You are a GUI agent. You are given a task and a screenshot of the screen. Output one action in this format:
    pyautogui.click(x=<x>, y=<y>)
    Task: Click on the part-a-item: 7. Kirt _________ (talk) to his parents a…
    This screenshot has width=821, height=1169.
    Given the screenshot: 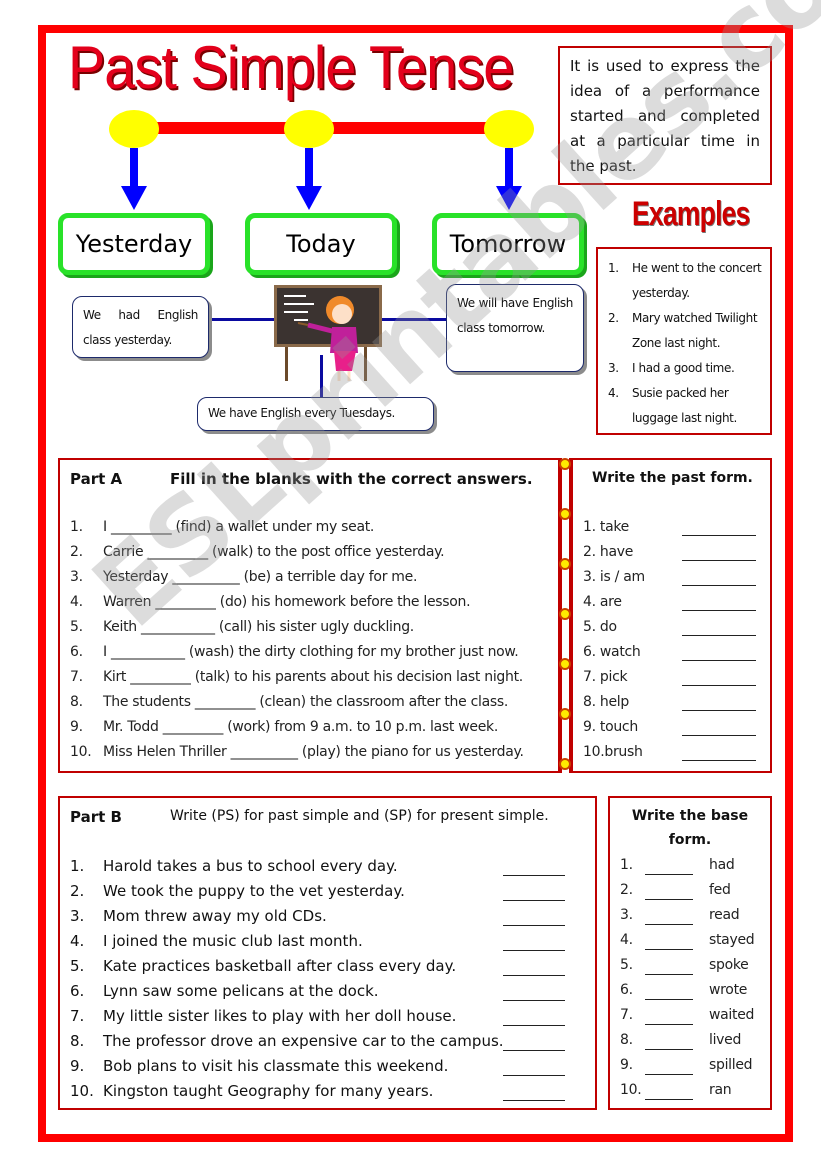 What is the action you would take?
    pyautogui.click(x=296, y=677)
    